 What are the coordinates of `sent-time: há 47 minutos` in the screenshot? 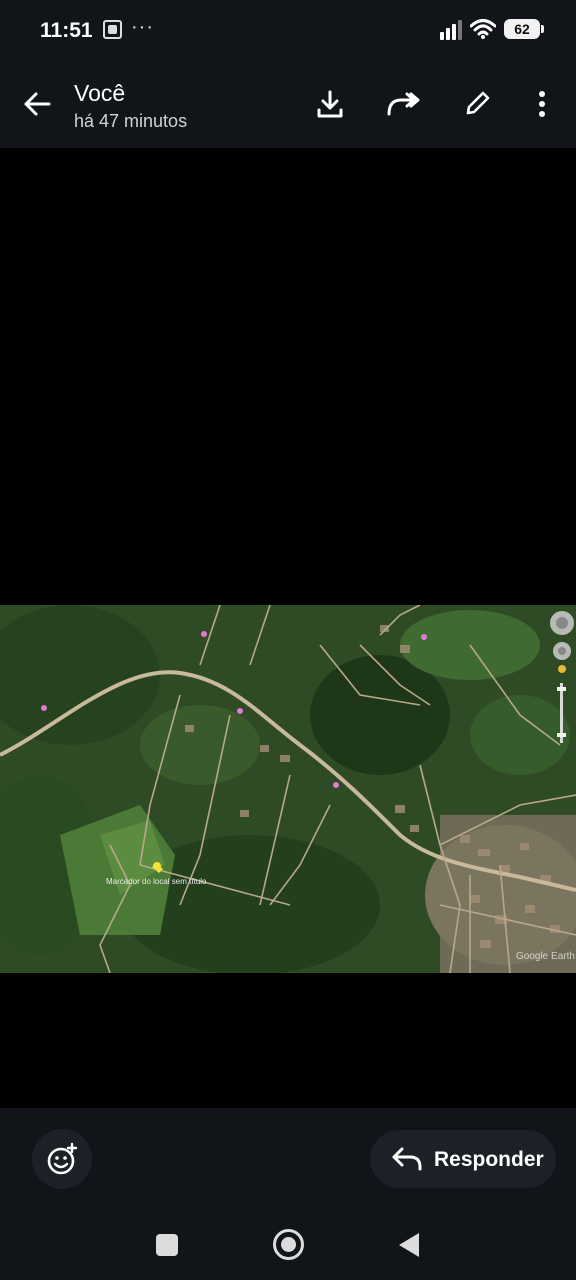 It's located at (131, 121).